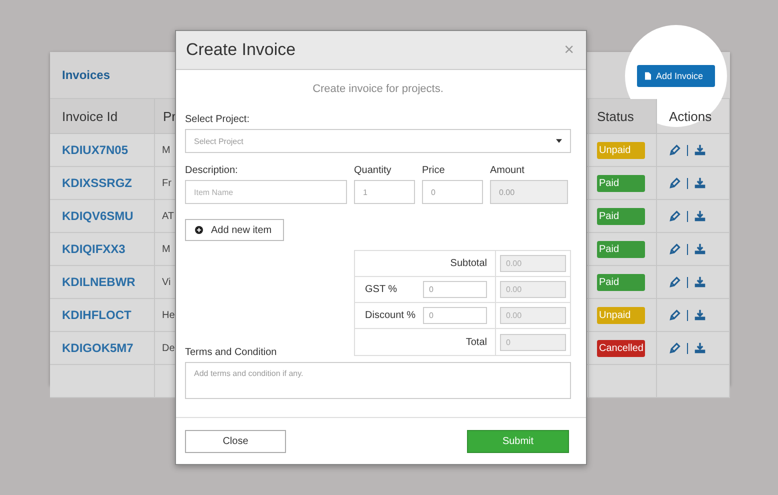 The image size is (778, 495). I want to click on plus-circle-icon, so click(199, 230).